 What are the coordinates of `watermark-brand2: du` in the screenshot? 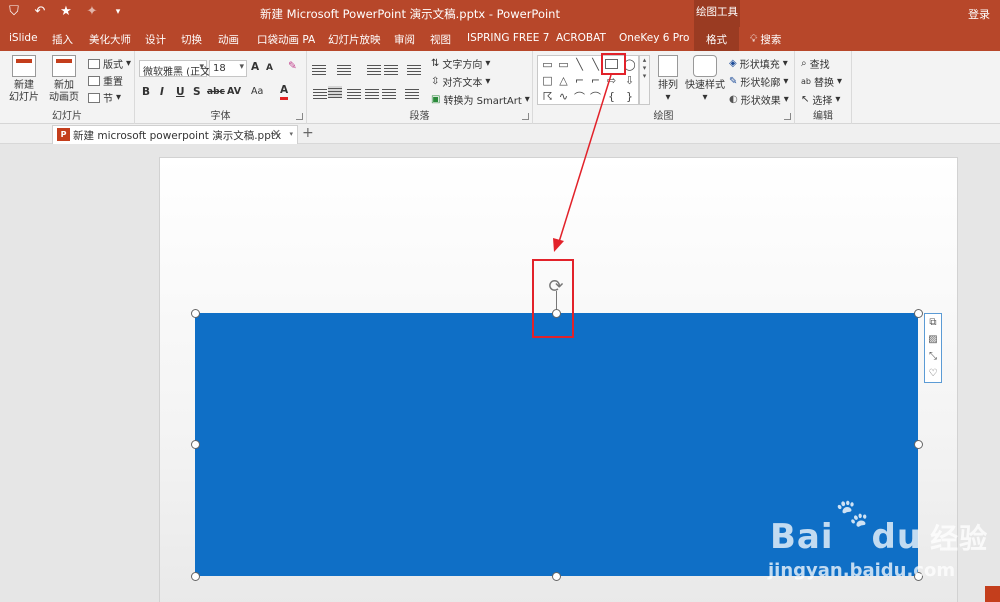 It's located at (897, 537).